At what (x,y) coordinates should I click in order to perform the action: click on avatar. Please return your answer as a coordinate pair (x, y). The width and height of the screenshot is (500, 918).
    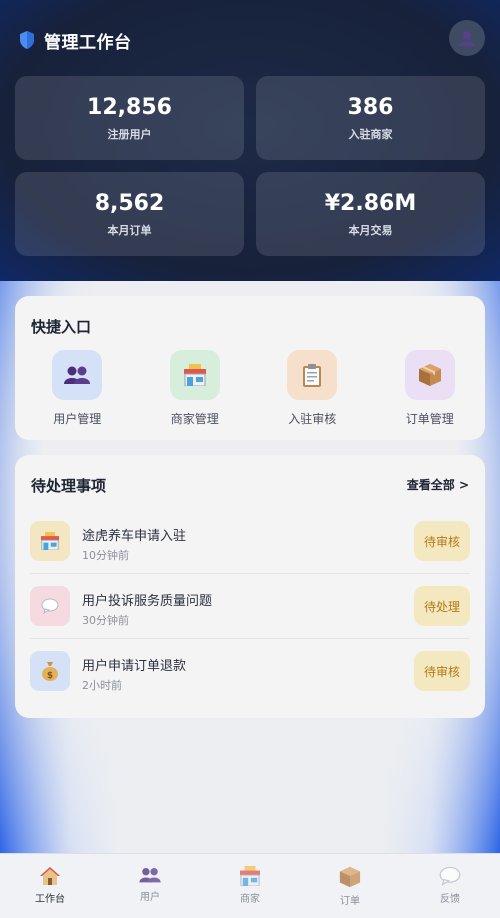
    Looking at the image, I should click on (467, 38).